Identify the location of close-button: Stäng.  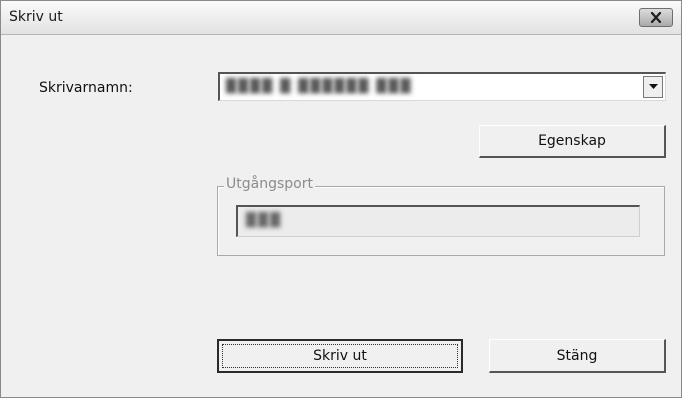
(577, 356).